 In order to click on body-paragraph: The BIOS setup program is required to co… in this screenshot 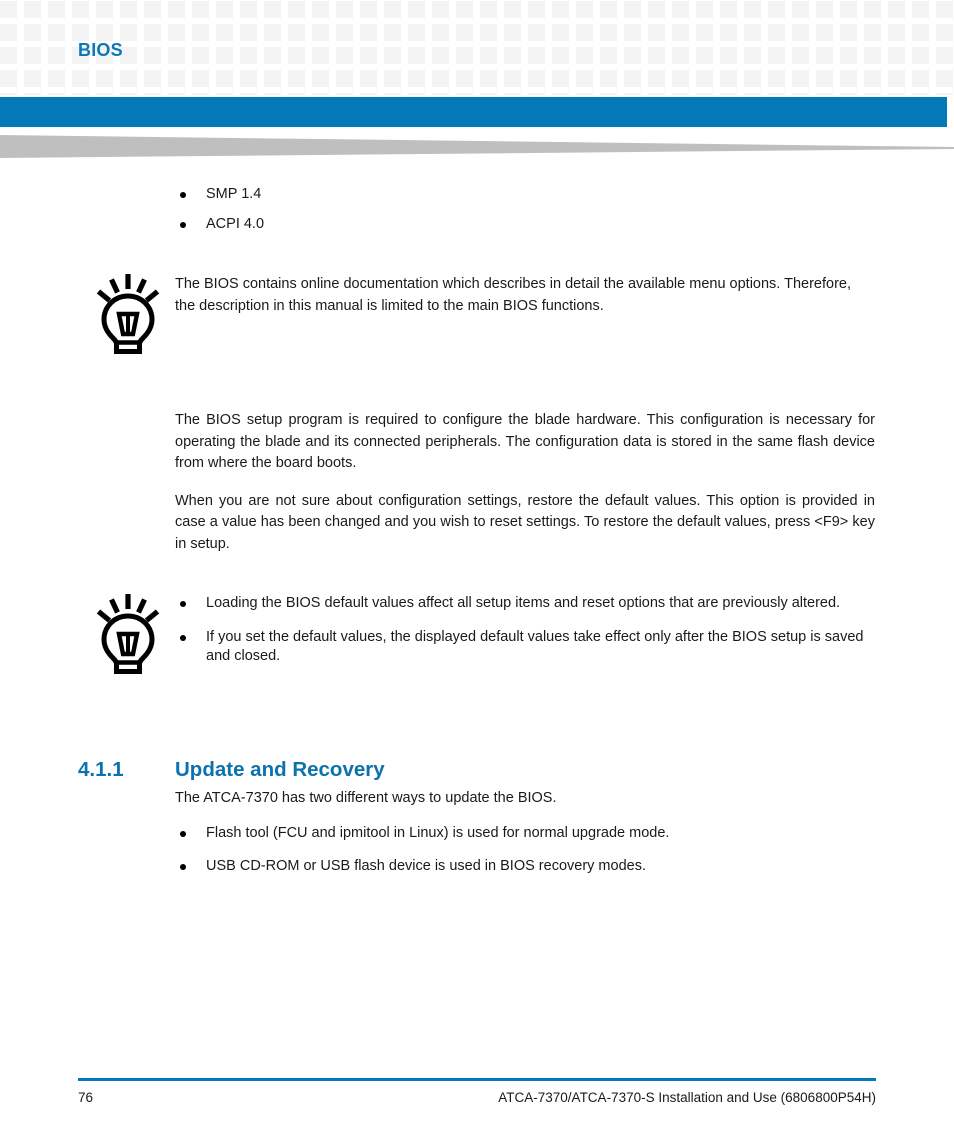, I will do `click(525, 441)`.